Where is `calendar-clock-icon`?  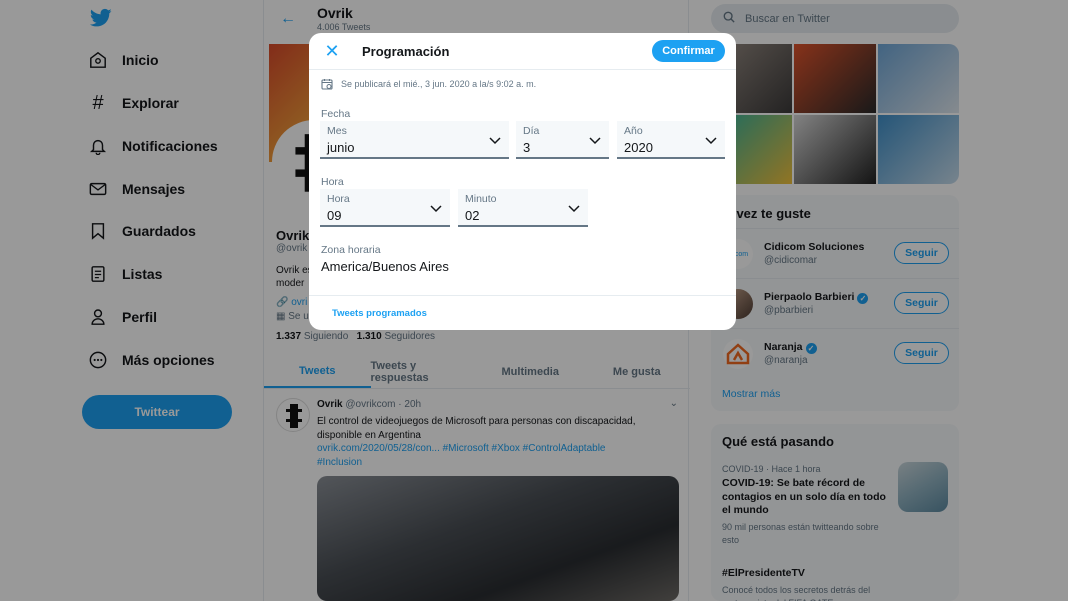
calendar-clock-icon is located at coordinates (327, 84).